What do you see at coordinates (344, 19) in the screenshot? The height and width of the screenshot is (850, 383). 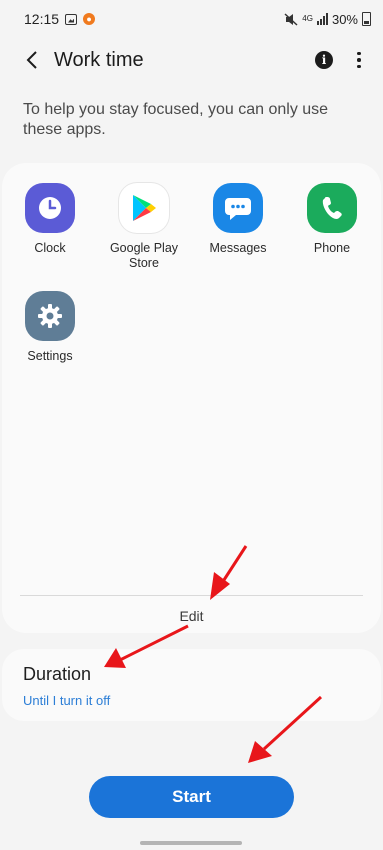 I see `battery-percent: 30%` at bounding box center [344, 19].